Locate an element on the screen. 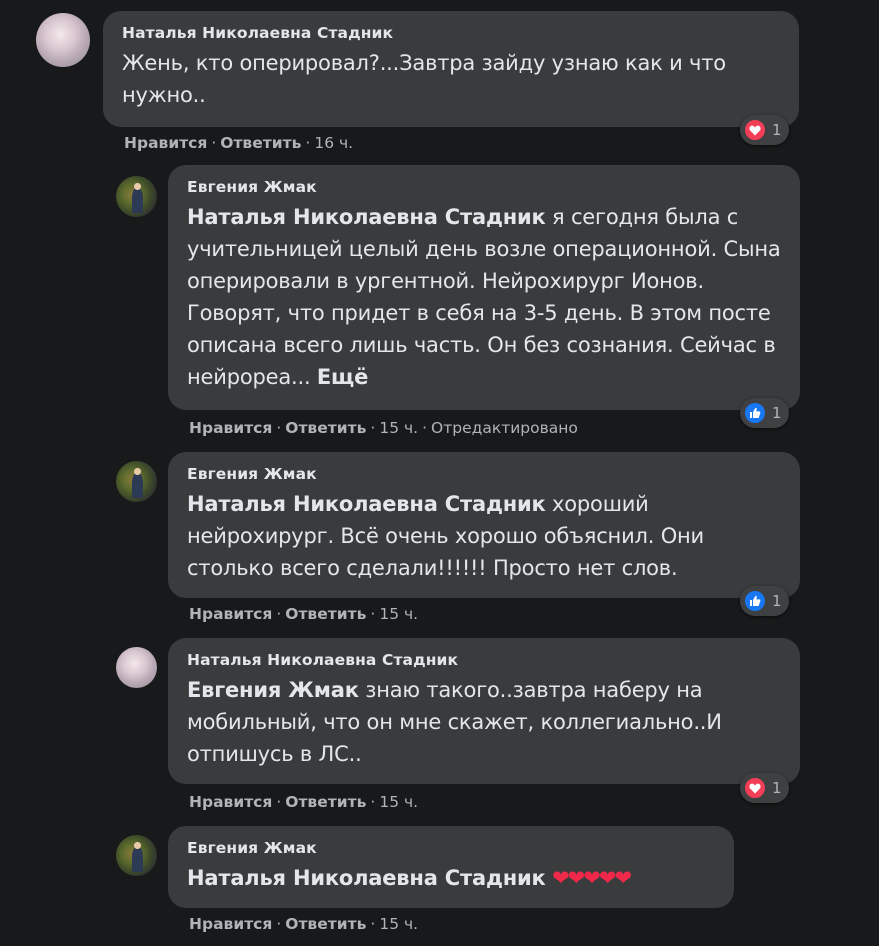 The height and width of the screenshot is (946, 879). timestamp: 16 ч. is located at coordinates (333, 143).